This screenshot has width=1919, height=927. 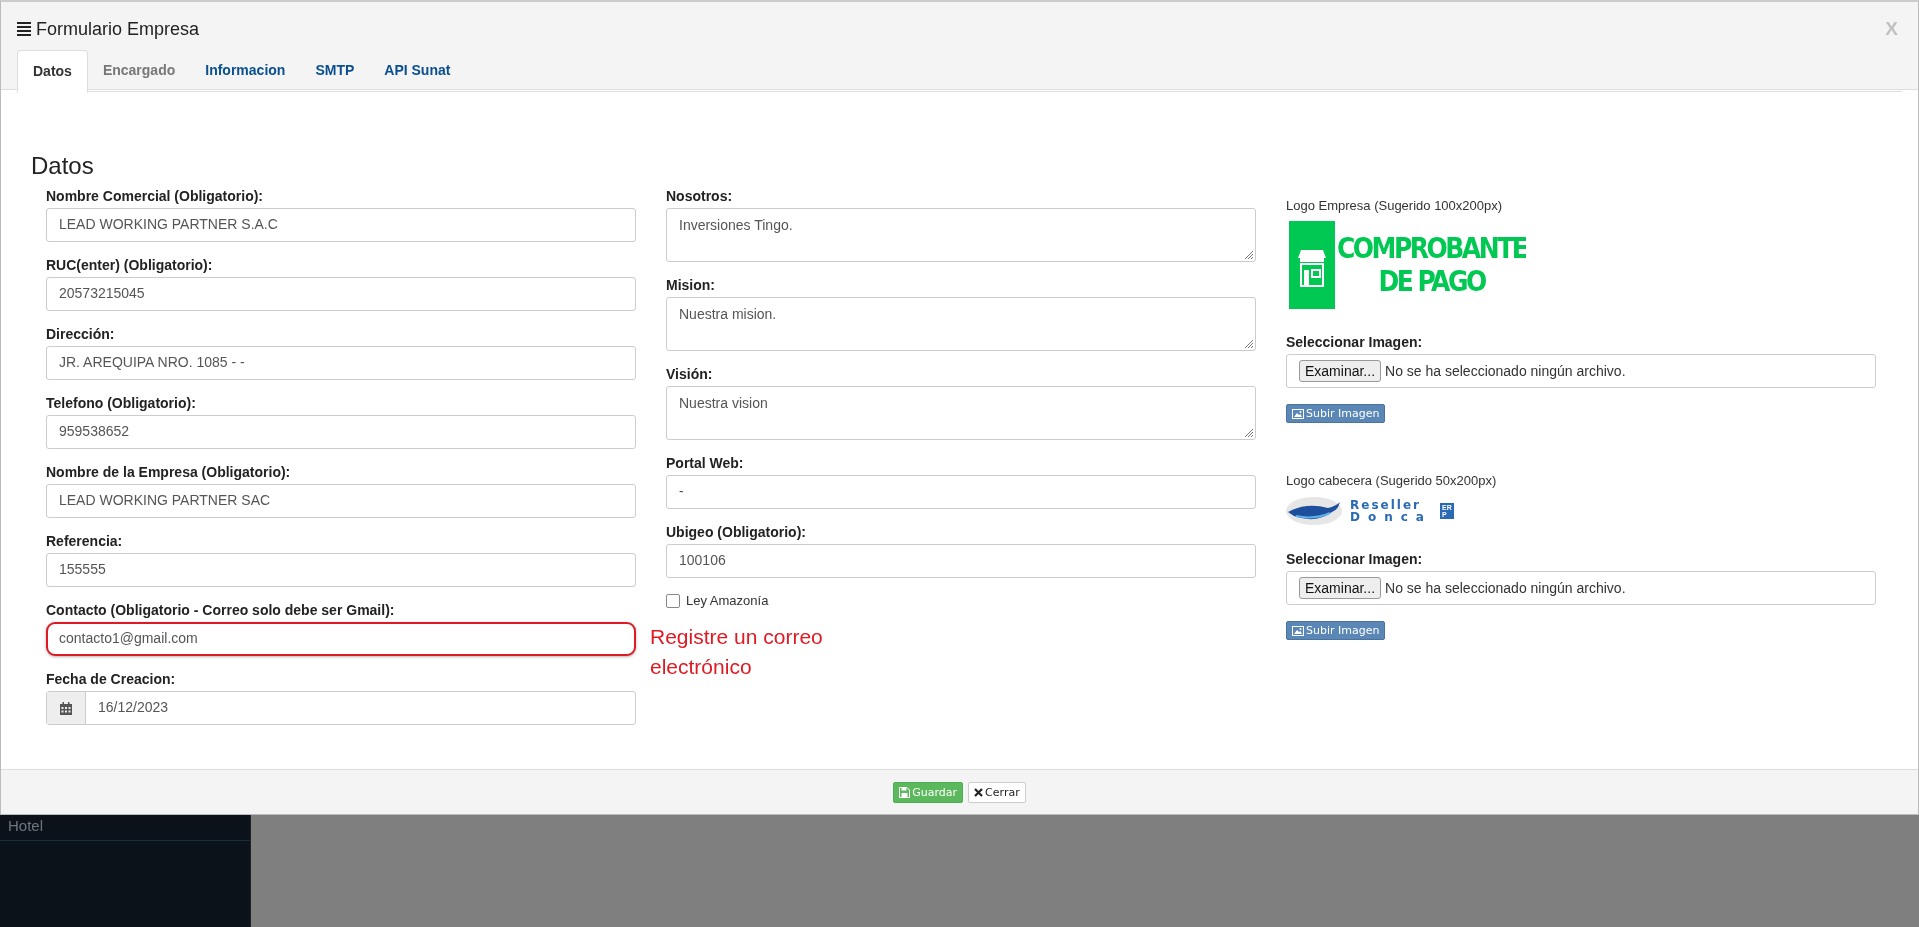 I want to click on whale-icon, so click(x=1314, y=511).